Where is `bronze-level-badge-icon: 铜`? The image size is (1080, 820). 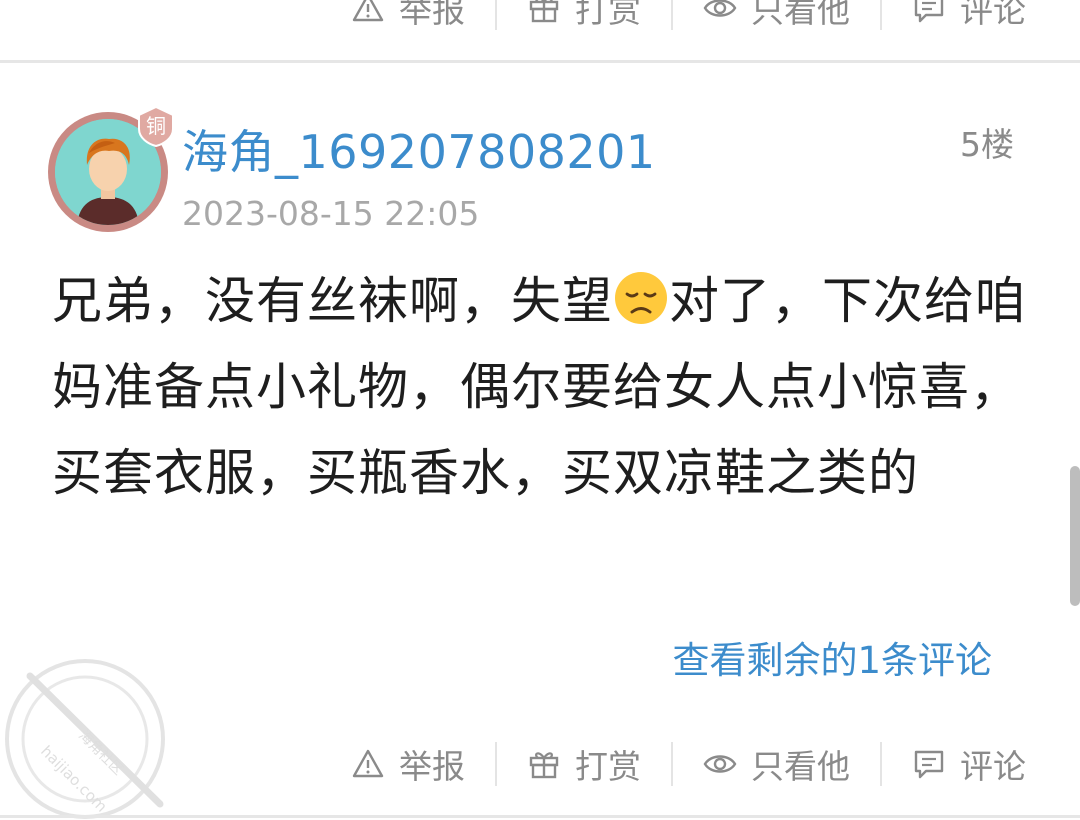
bronze-level-badge-icon: 铜 is located at coordinates (156, 126).